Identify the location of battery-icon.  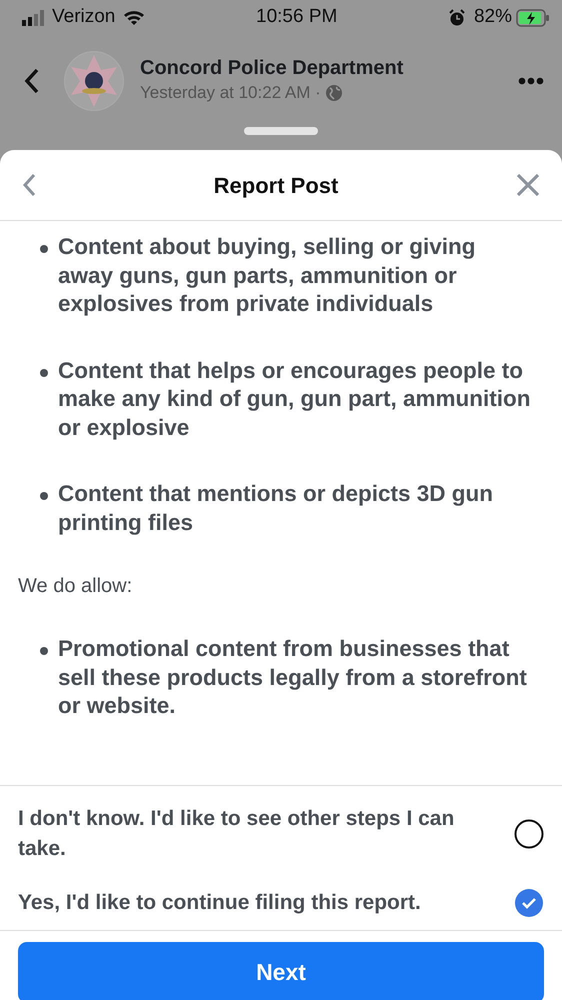
(533, 17).